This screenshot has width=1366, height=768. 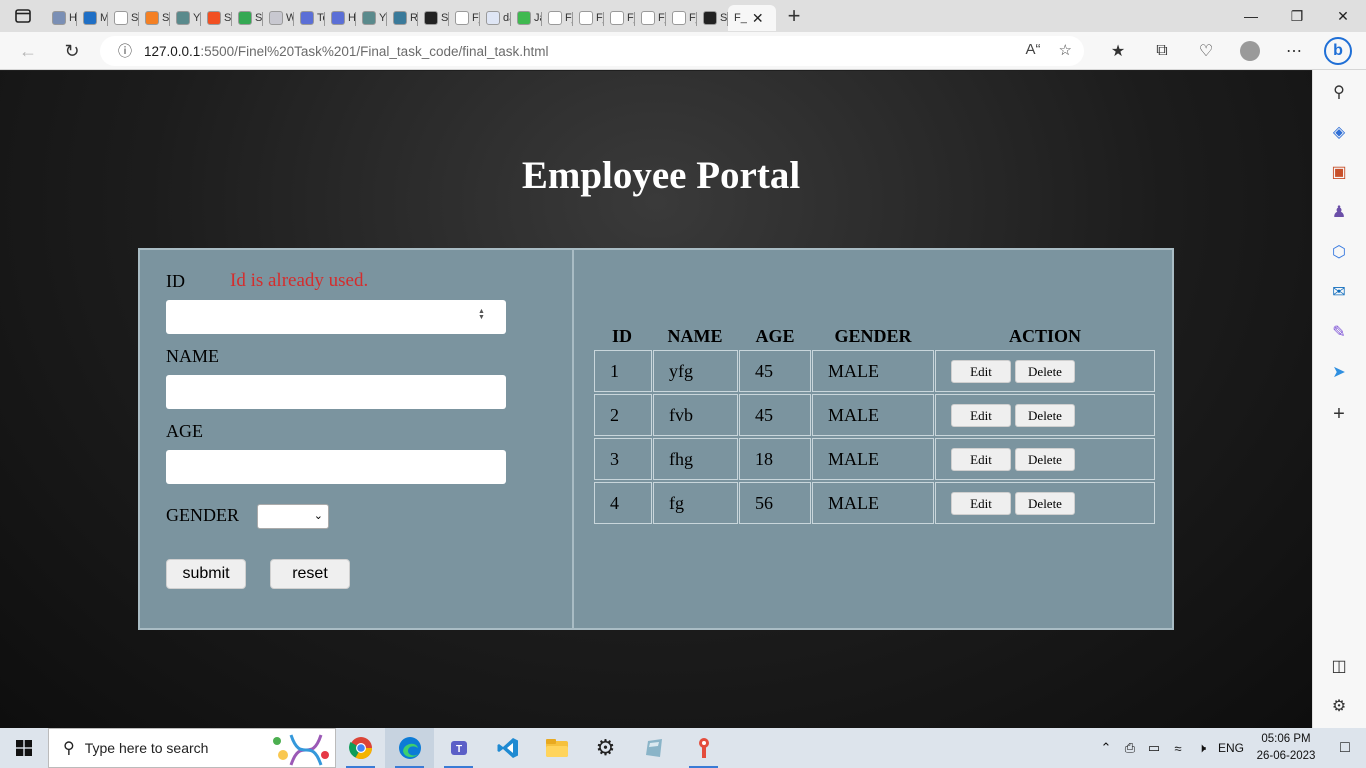 I want to click on office-icon: ⬡, so click(x=1339, y=252).